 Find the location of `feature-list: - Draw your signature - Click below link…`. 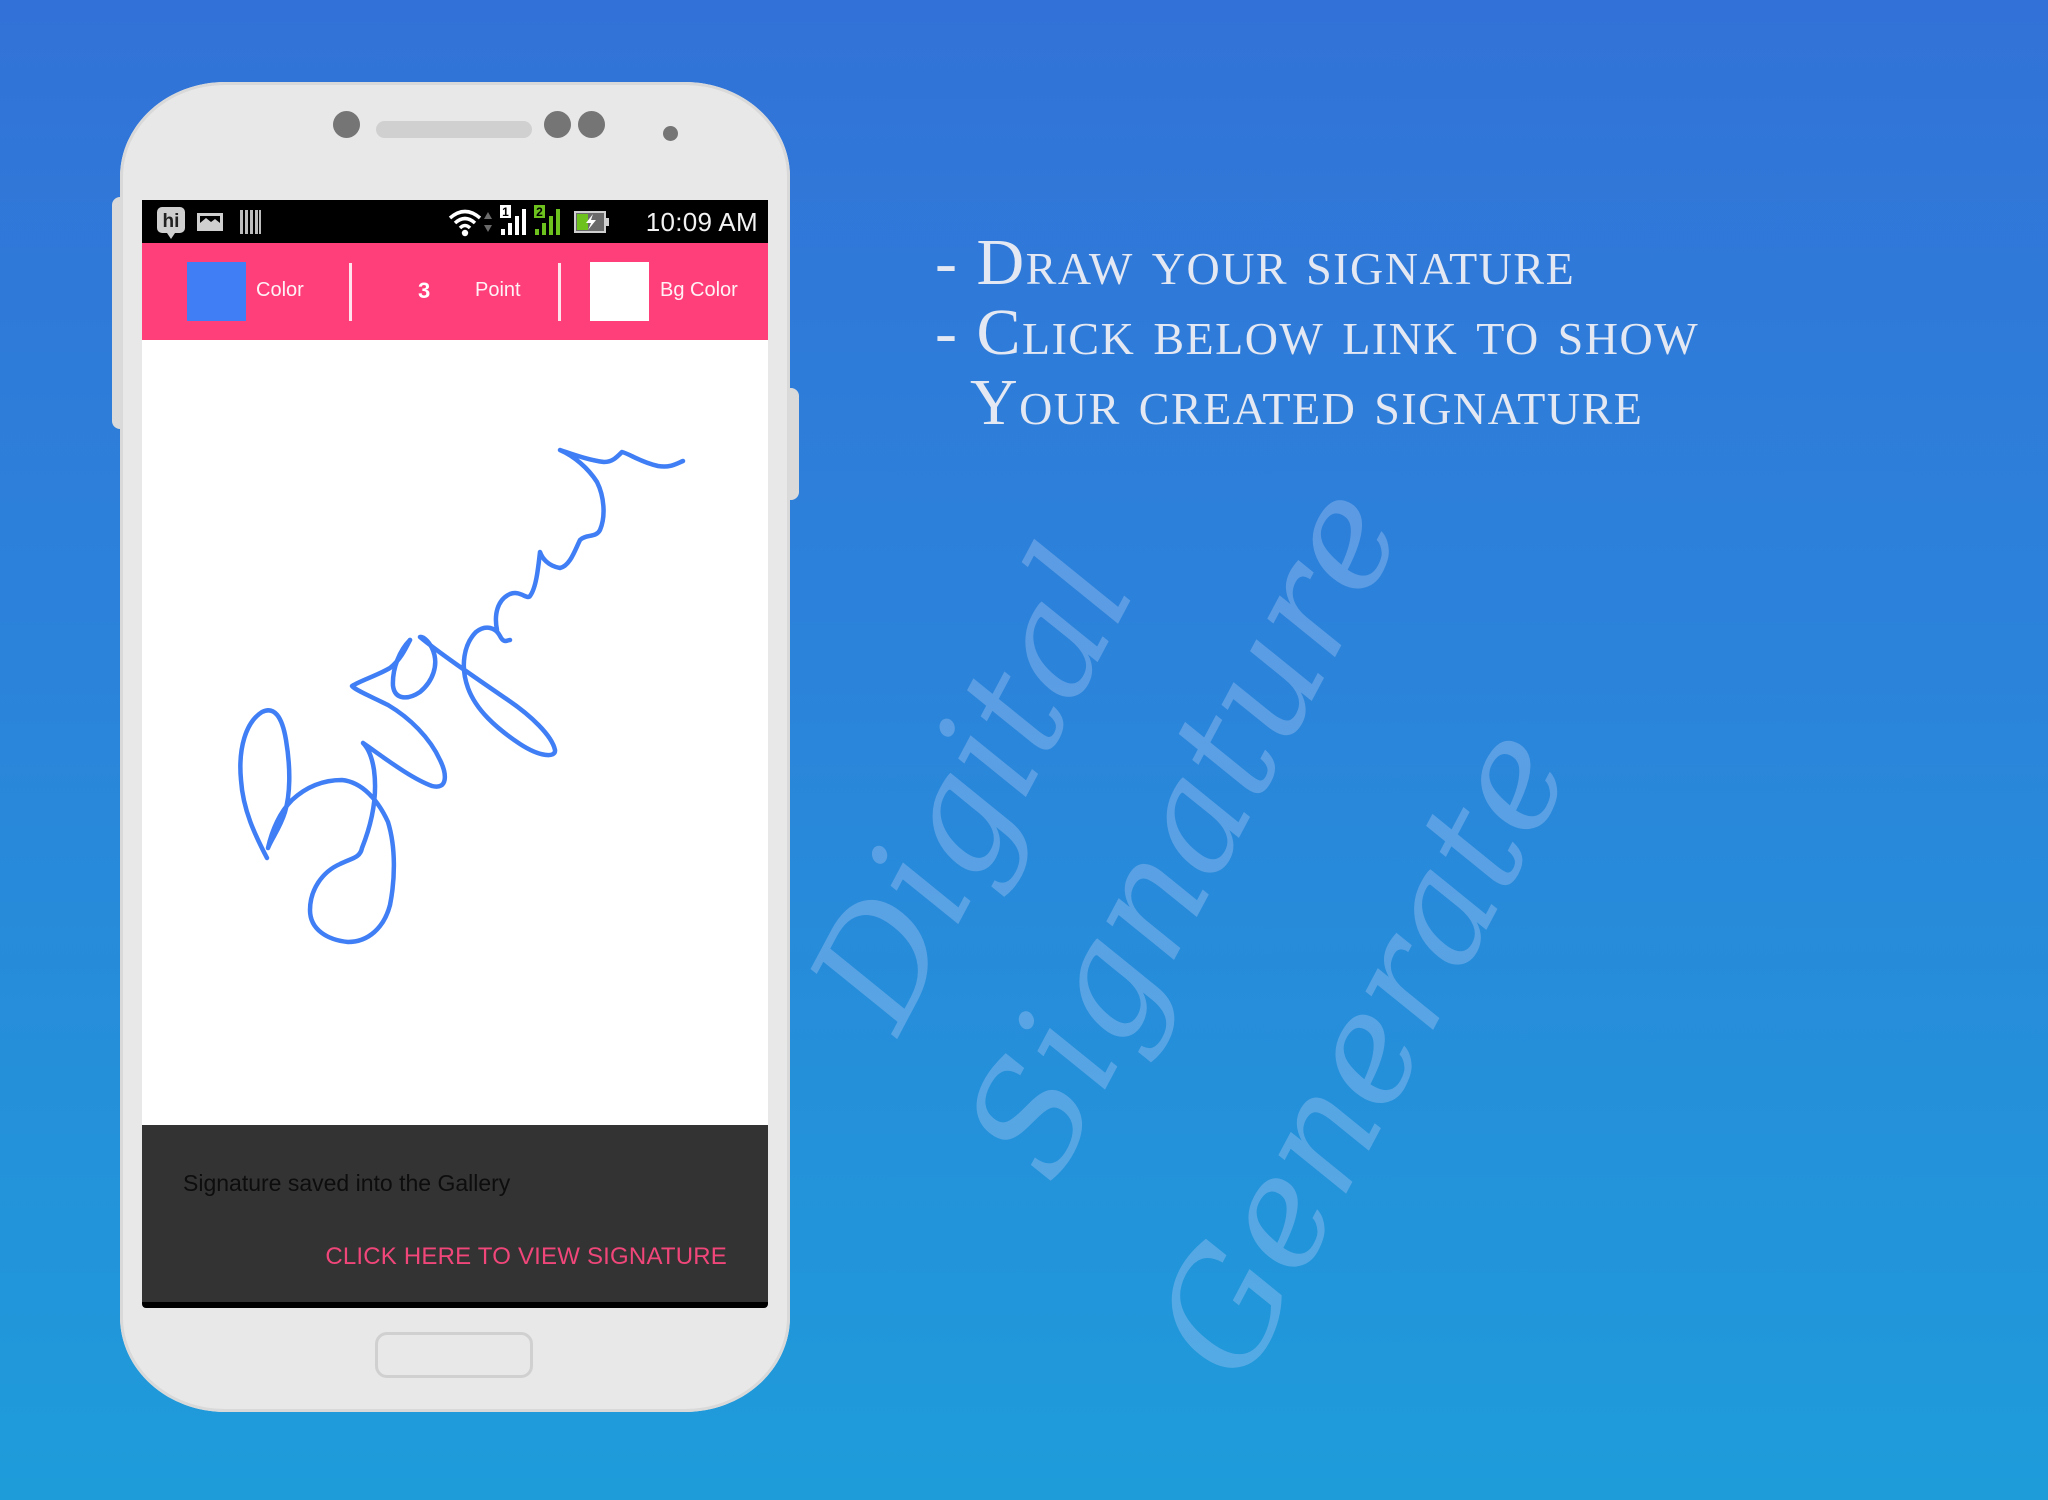

feature-list: - Draw your signature - Click below link… is located at coordinates (1317, 333).